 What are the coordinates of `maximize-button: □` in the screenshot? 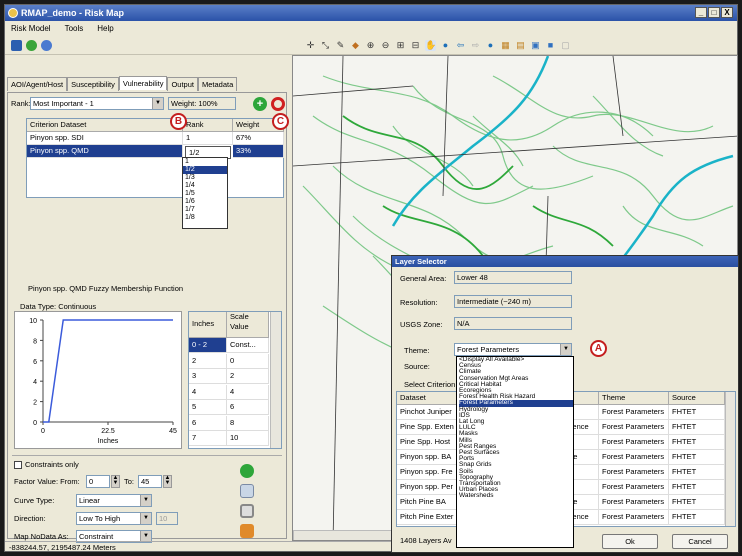 It's located at (714, 12).